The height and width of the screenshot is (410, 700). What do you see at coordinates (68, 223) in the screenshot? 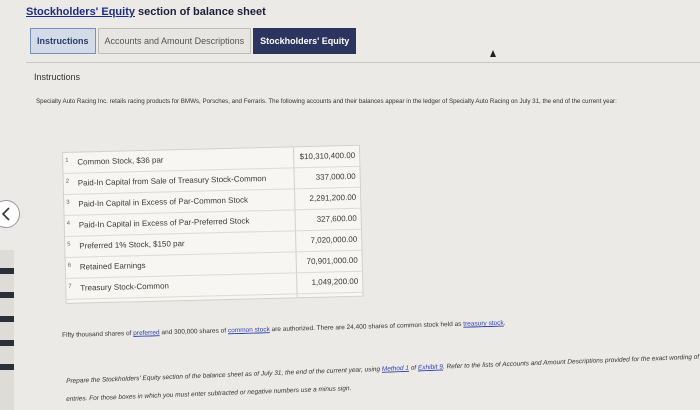
I see `row-number: 4` at bounding box center [68, 223].